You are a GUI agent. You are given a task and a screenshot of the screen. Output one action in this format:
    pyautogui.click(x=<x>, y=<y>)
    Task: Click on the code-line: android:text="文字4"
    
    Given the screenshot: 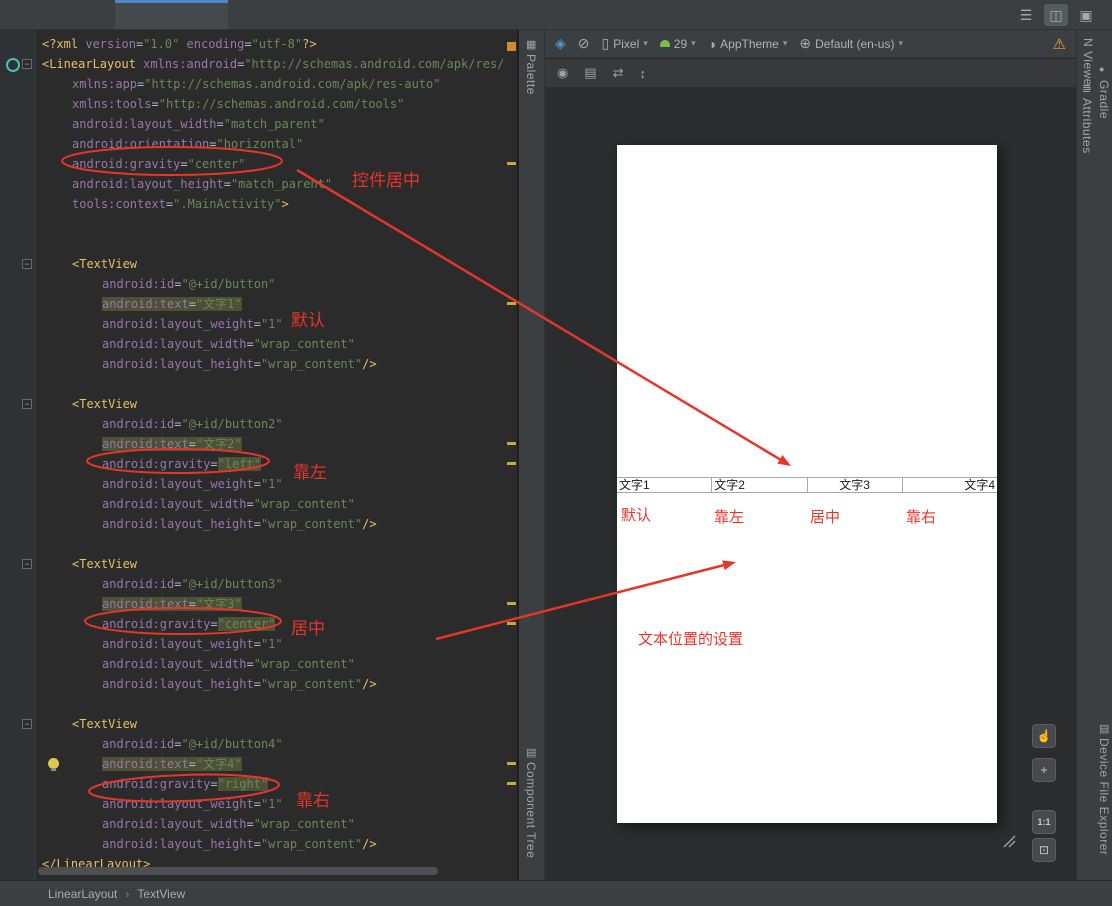 What is the action you would take?
    pyautogui.click(x=270, y=764)
    